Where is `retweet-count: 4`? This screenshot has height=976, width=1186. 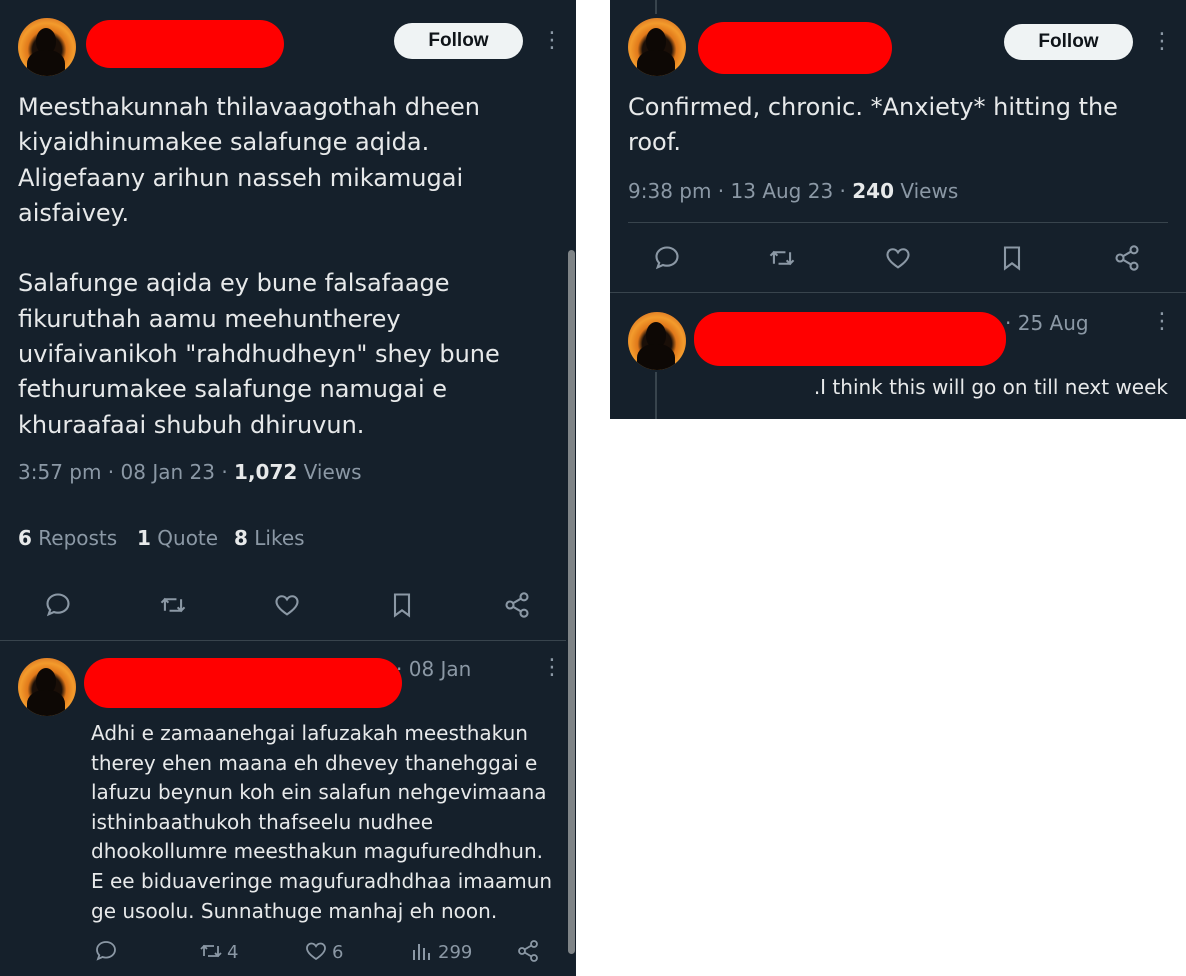
retweet-count: 4 is located at coordinates (233, 952).